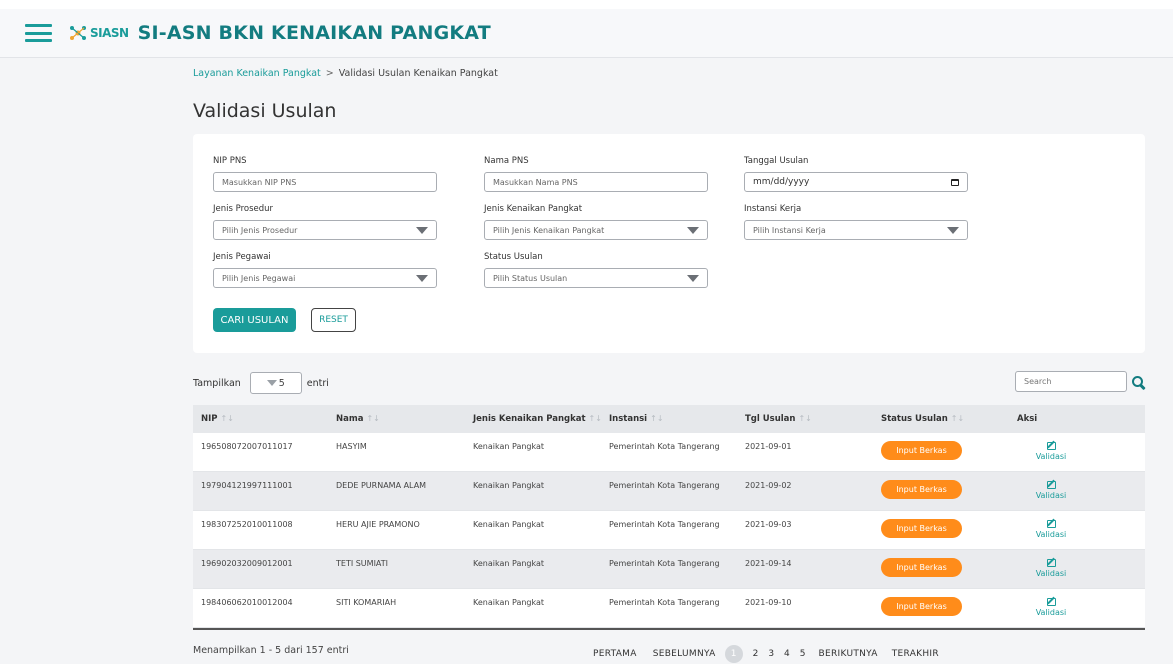 This screenshot has width=1173, height=664. What do you see at coordinates (596, 278) in the screenshot?
I see `status-select: Pilih Status Usulan` at bounding box center [596, 278].